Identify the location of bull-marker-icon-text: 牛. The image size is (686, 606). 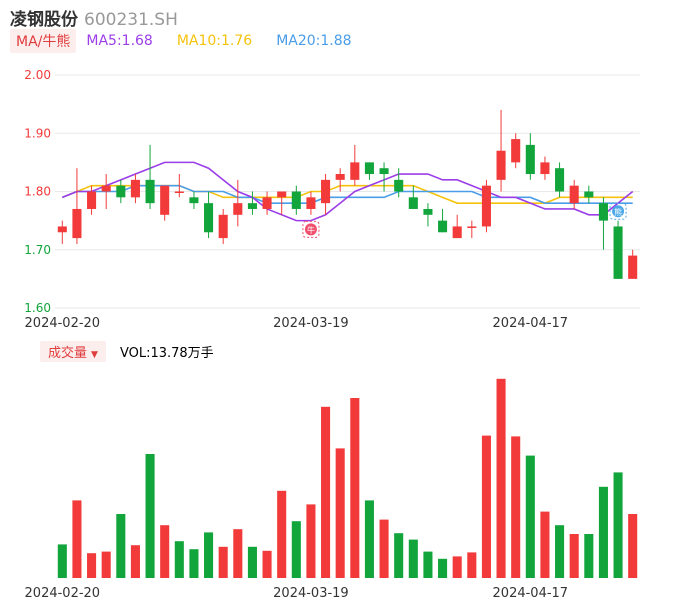
(311, 230).